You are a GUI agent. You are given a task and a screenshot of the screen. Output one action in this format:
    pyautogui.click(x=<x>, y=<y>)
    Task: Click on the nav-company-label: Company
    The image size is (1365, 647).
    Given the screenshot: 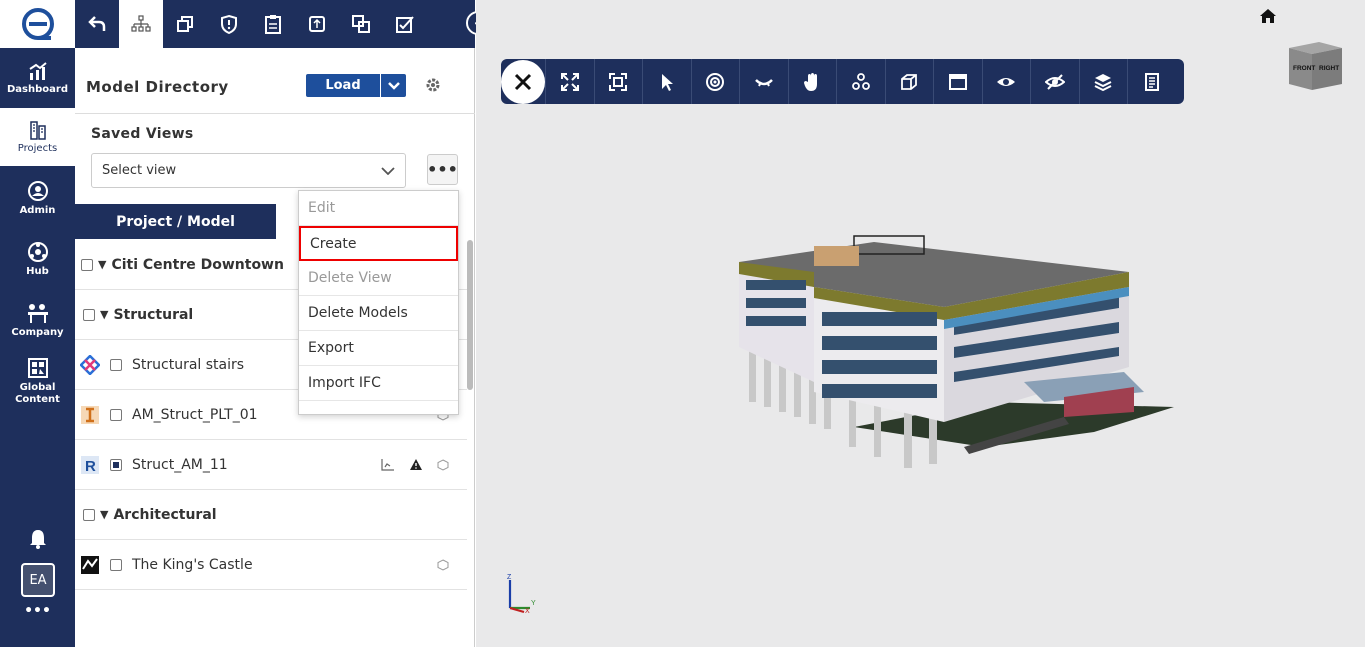 What is the action you would take?
    pyautogui.click(x=37, y=332)
    